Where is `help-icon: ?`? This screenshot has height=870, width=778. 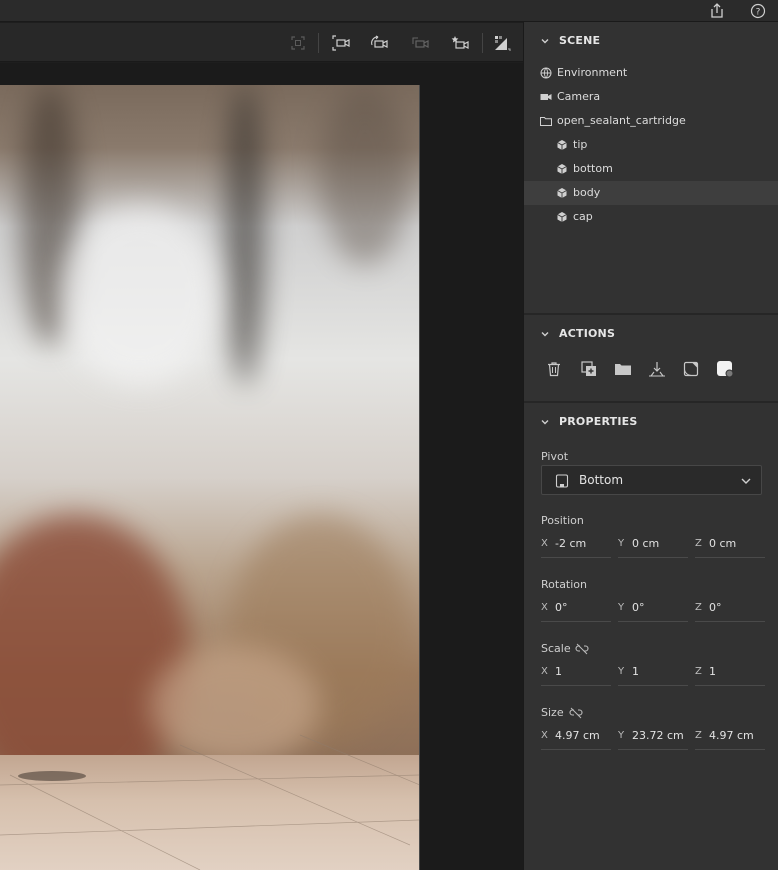 help-icon: ? is located at coordinates (758, 11).